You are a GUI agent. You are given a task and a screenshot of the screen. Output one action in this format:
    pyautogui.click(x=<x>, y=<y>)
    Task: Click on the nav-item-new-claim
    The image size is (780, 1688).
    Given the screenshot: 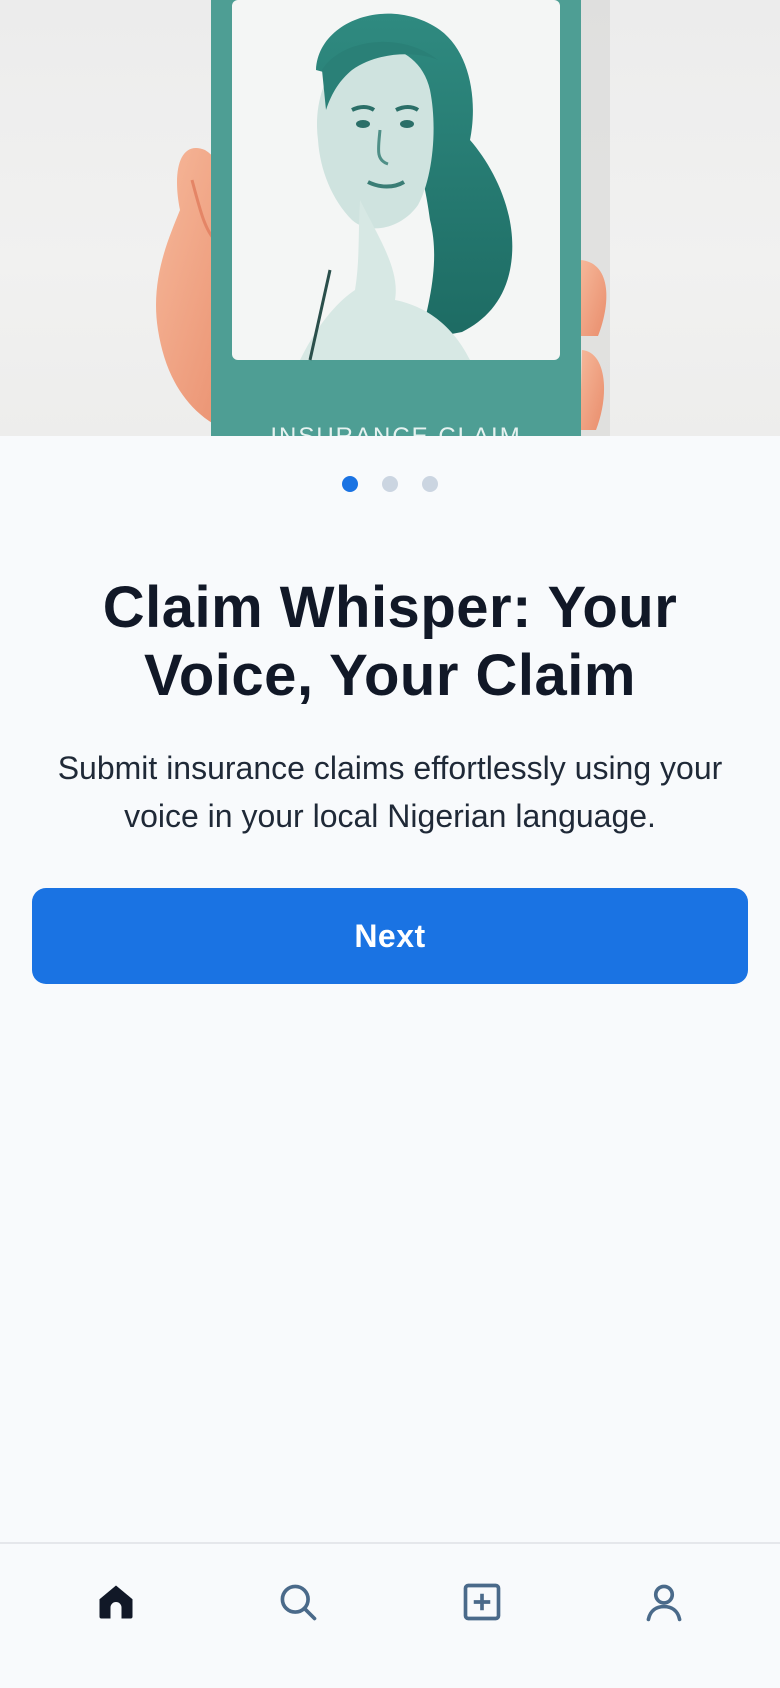 What is the action you would take?
    pyautogui.click(x=482, y=1602)
    